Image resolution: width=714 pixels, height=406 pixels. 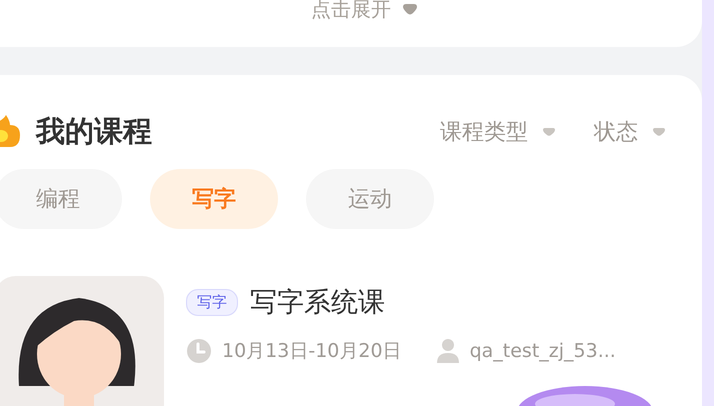 What do you see at coordinates (214, 199) in the screenshot?
I see `category-chip: 写字` at bounding box center [214, 199].